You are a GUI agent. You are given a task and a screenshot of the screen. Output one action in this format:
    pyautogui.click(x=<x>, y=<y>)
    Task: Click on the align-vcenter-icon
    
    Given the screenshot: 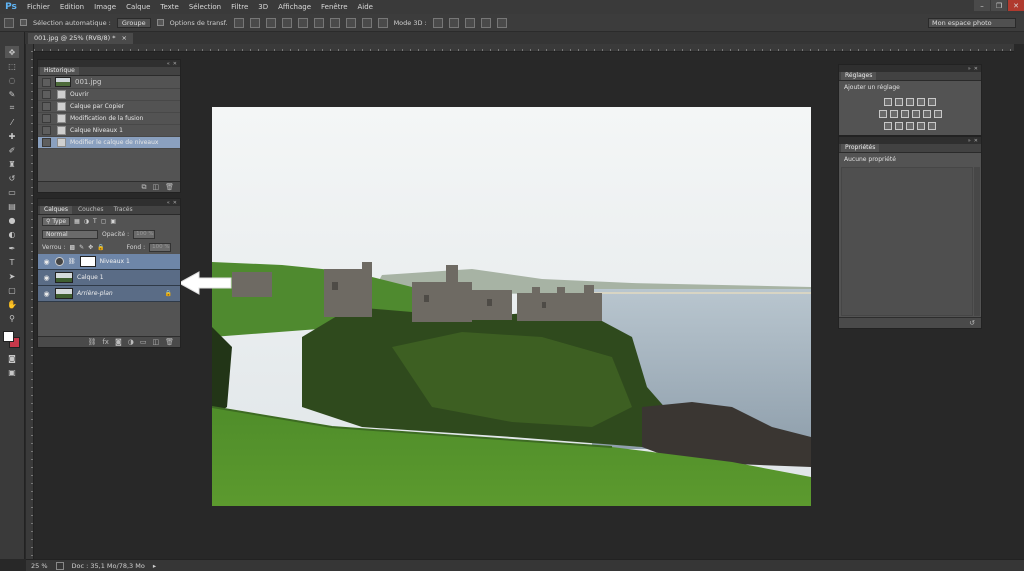 What is the action you would take?
    pyautogui.click(x=254, y=22)
    